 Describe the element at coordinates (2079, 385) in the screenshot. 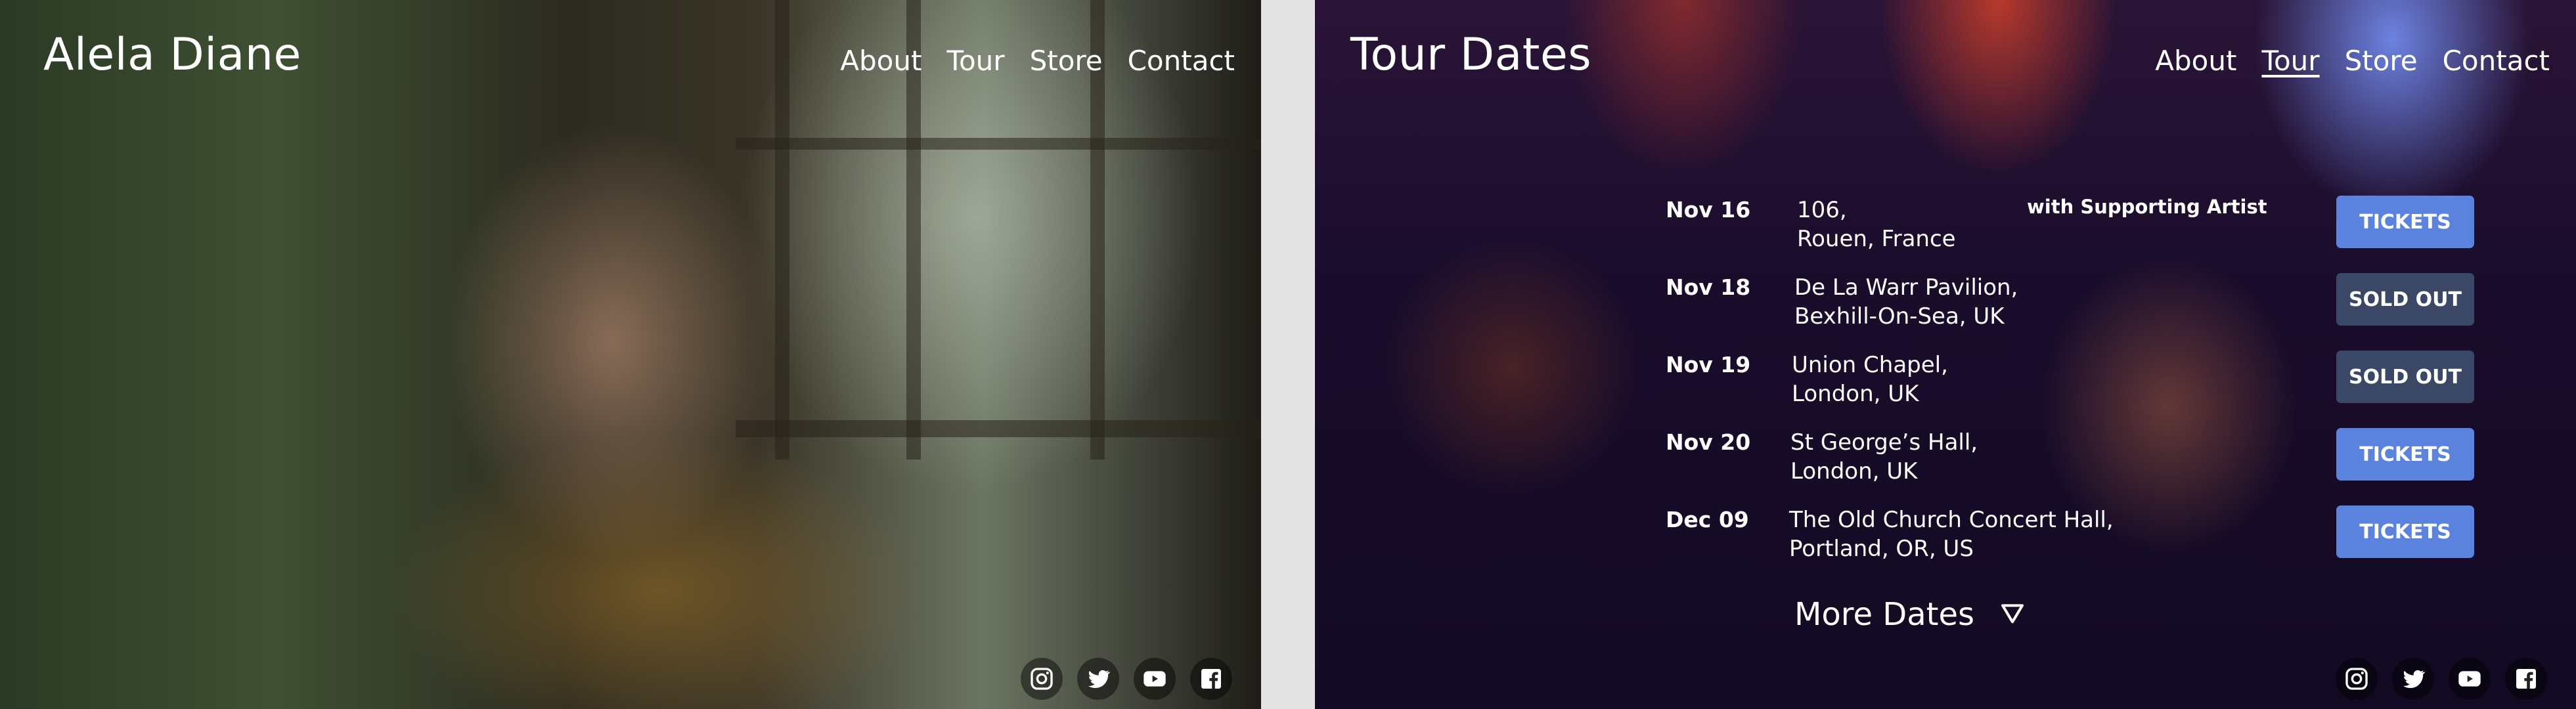

I see `tour-row: Nov 19 Union Chapel, London, UK SOLD OUT` at that location.